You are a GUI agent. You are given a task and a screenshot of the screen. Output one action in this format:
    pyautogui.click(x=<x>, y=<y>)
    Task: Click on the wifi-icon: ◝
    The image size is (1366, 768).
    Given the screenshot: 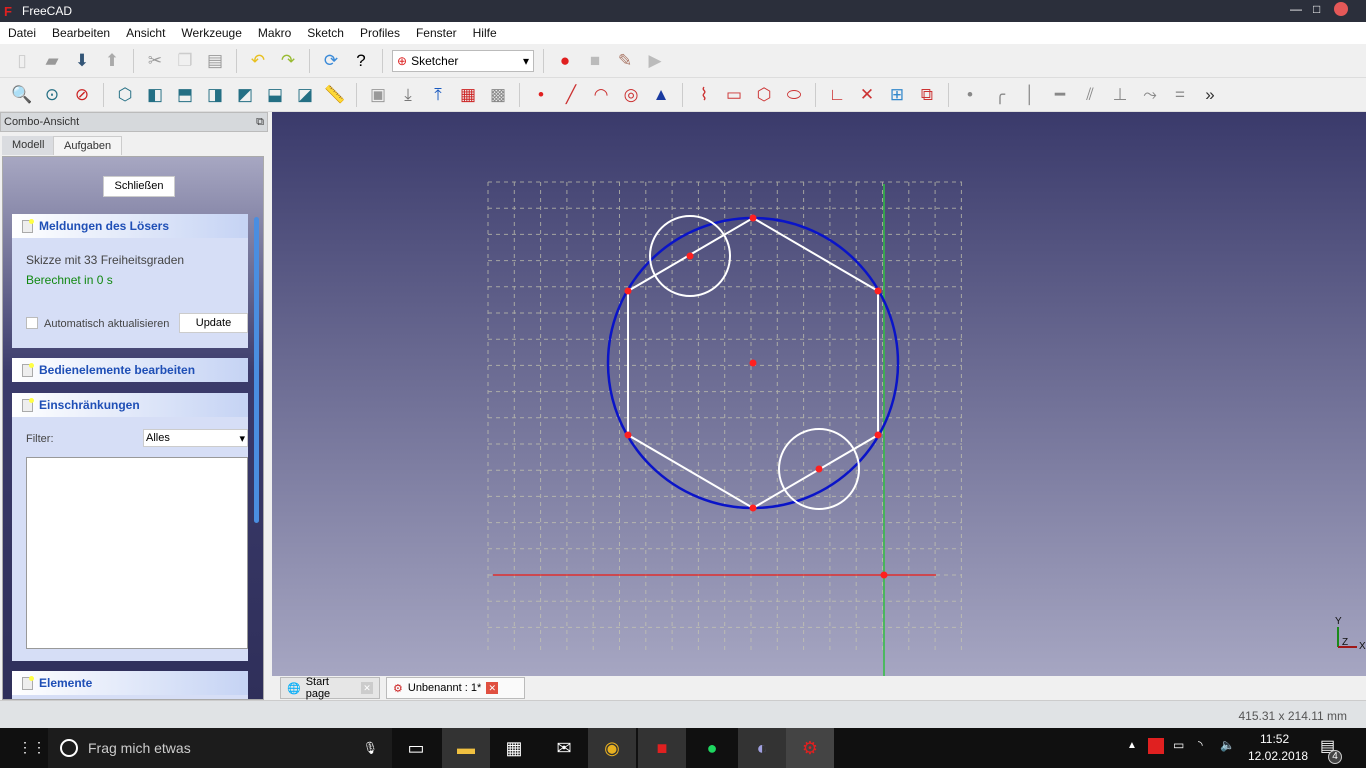 What is the action you would take?
    pyautogui.click(x=1200, y=745)
    